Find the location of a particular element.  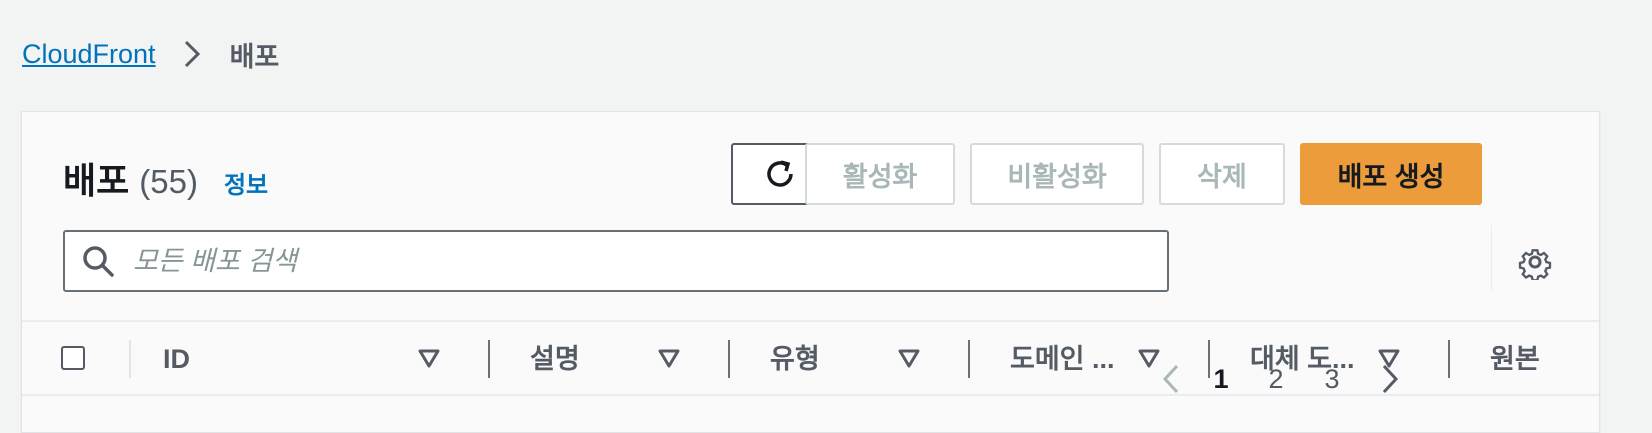

disable-button: 비활성화 is located at coordinates (1057, 174).